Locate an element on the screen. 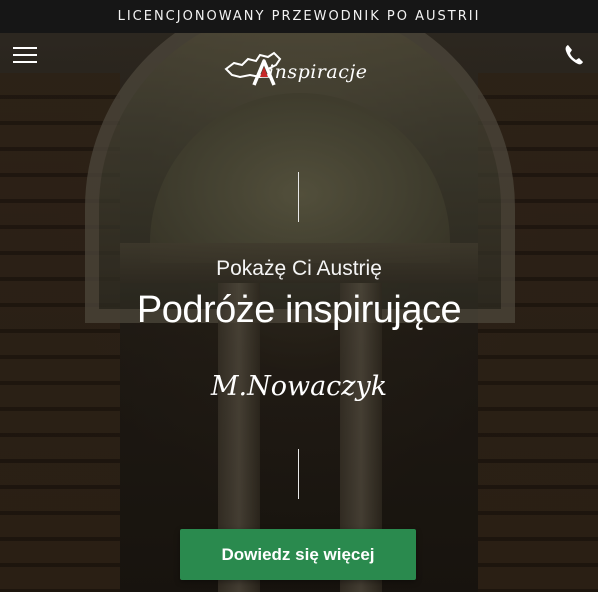 The image size is (598, 592). top-banner: LICENCJONOWANY PRZEWODNIK PO AUSTRII is located at coordinates (299, 16).